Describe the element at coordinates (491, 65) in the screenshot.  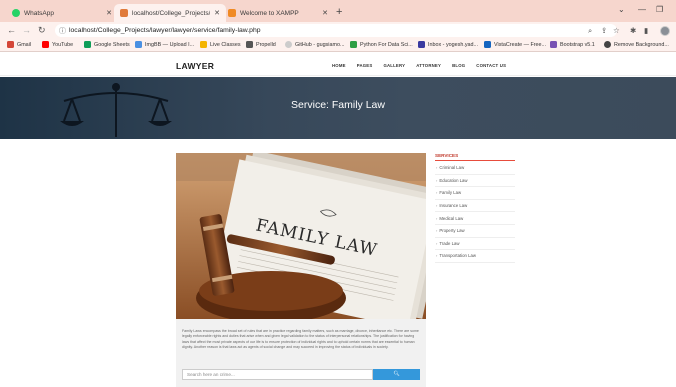
I see `nav-contact-us: CONTACT US` at that location.